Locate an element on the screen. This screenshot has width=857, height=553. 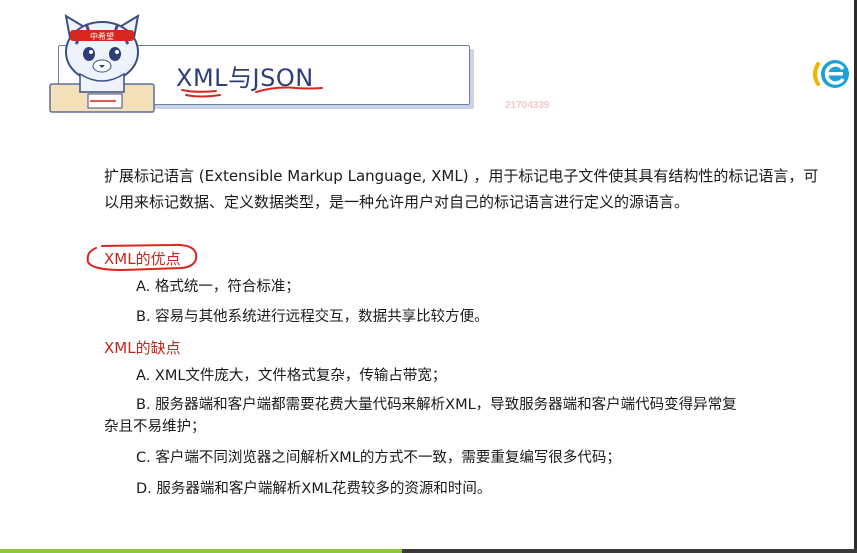
cons-item: A. XML文件庞大，文件格式复杂，传输占带宽； is located at coordinates (291, 376).